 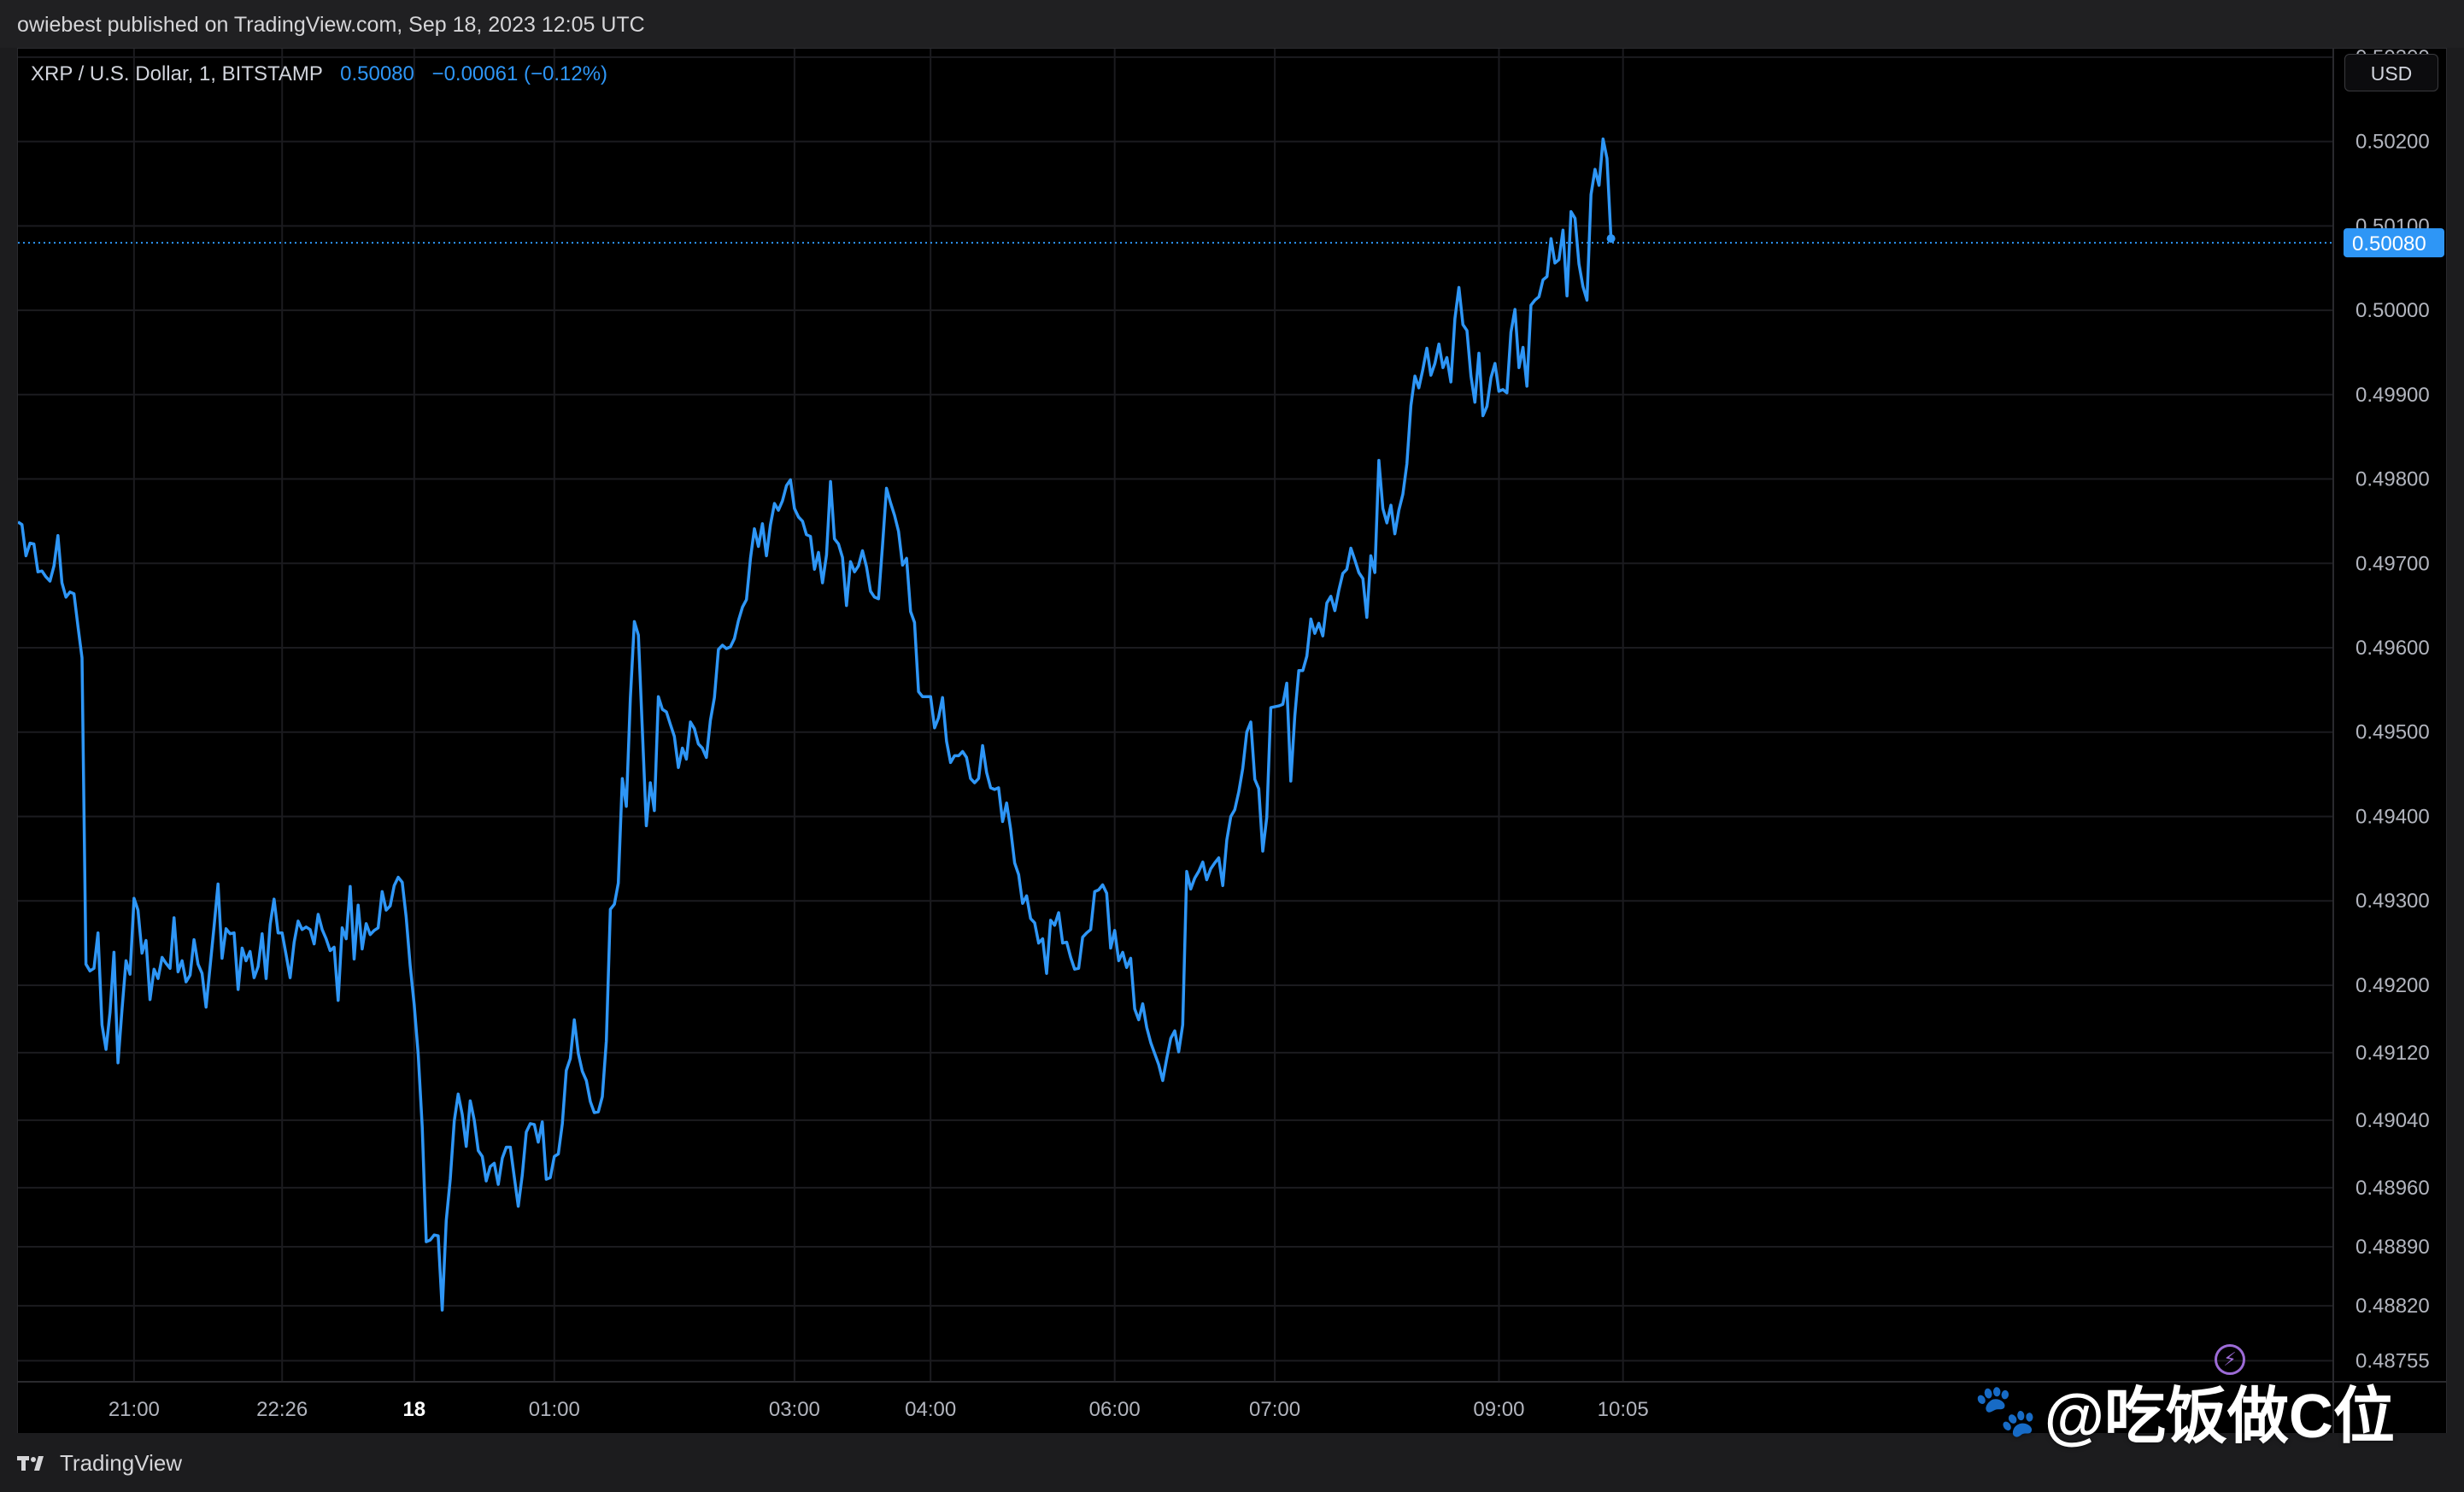 What do you see at coordinates (1498, 1409) in the screenshot?
I see `x-tick-label: 09:00` at bounding box center [1498, 1409].